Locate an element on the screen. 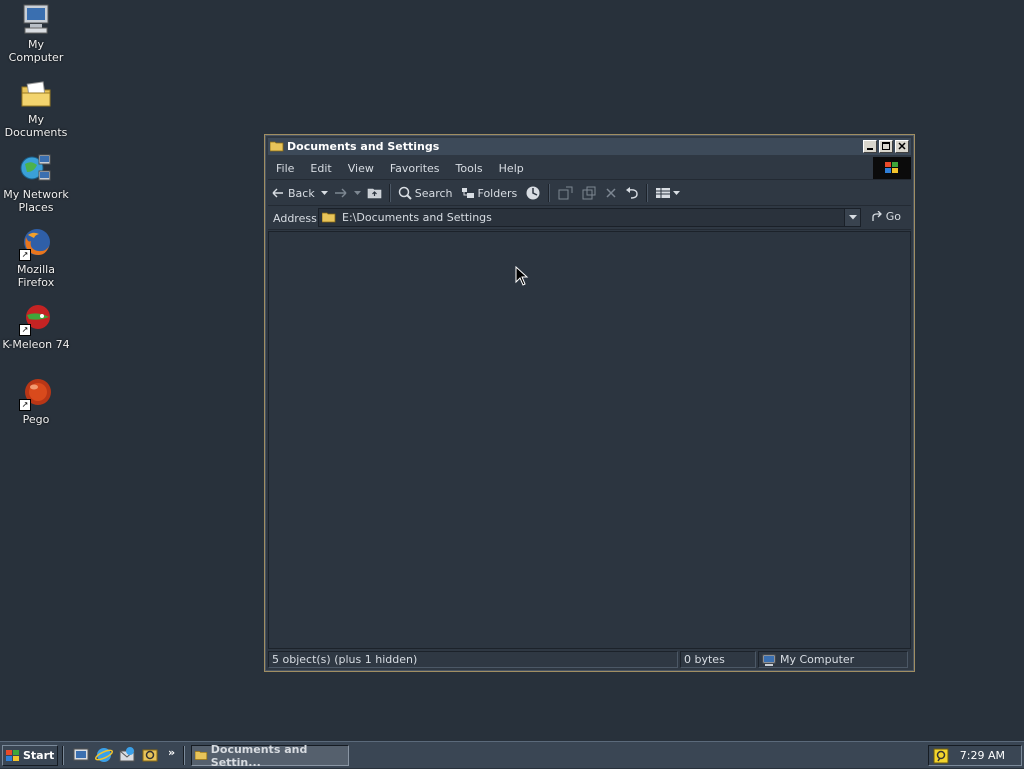 The image size is (1024, 769). kmeleon-icon: ↗ is located at coordinates (36, 319).